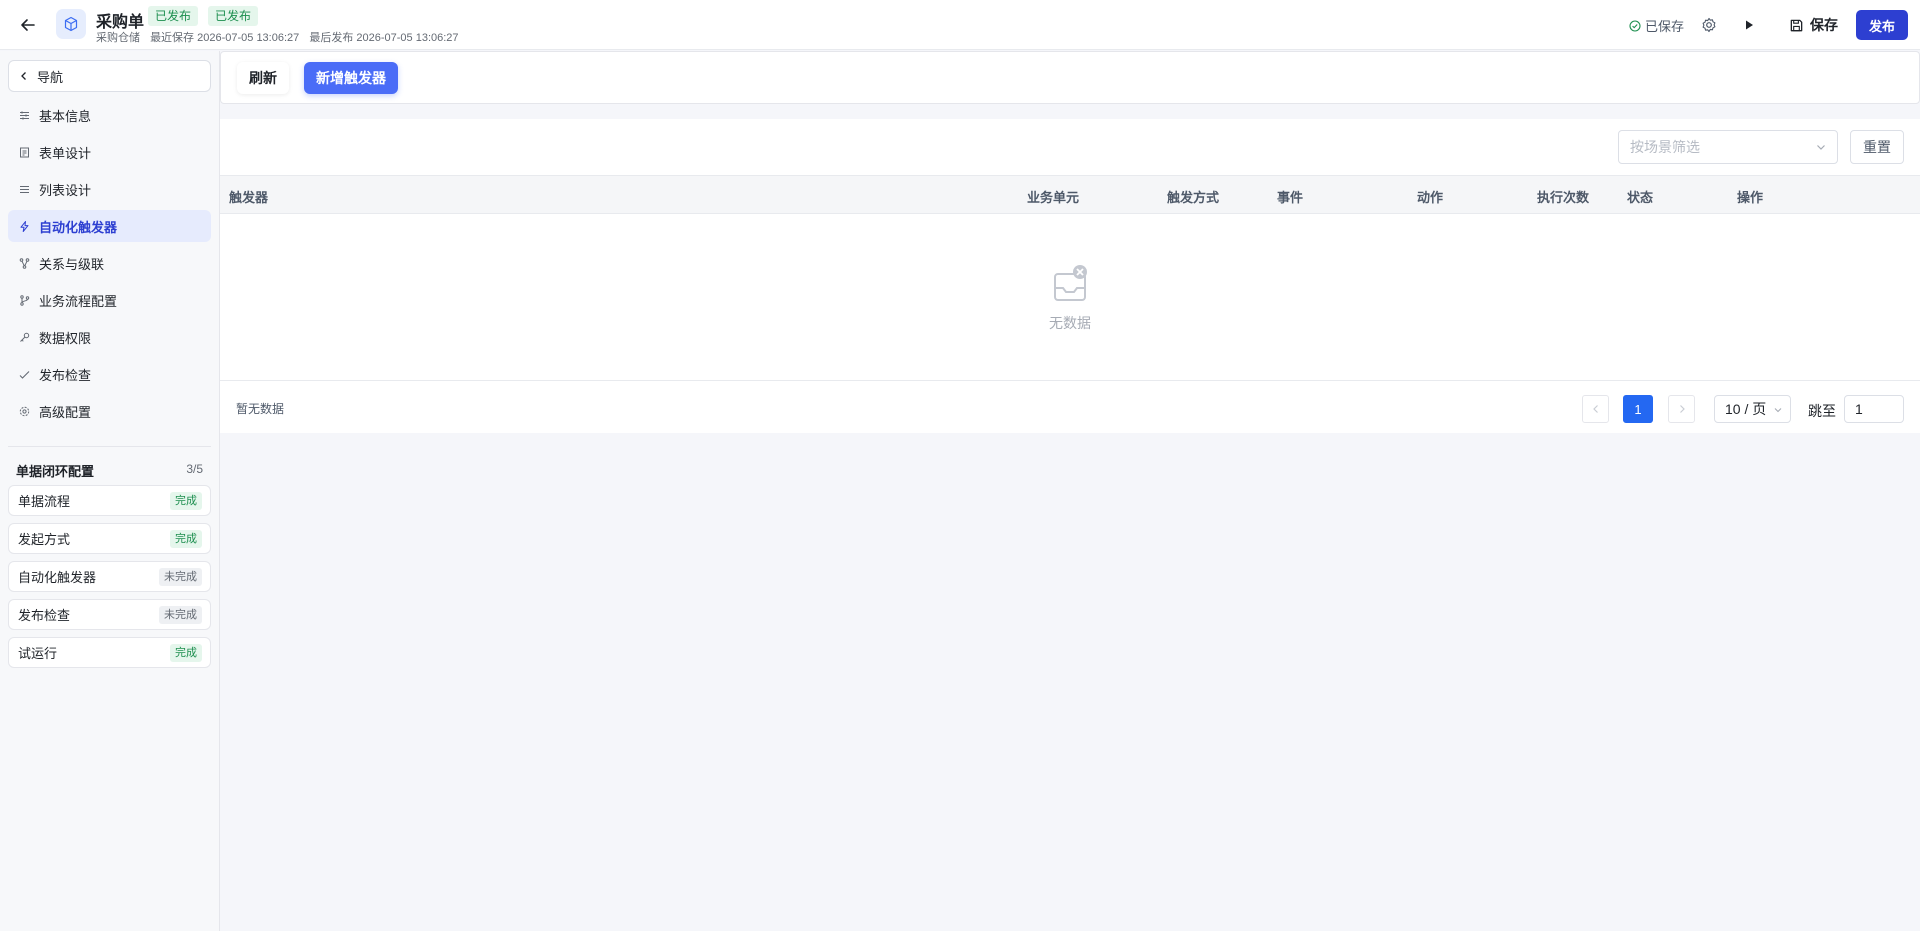 This screenshot has width=1920, height=931. I want to click on sidebar-item-label: 关系与级联, so click(72, 264).